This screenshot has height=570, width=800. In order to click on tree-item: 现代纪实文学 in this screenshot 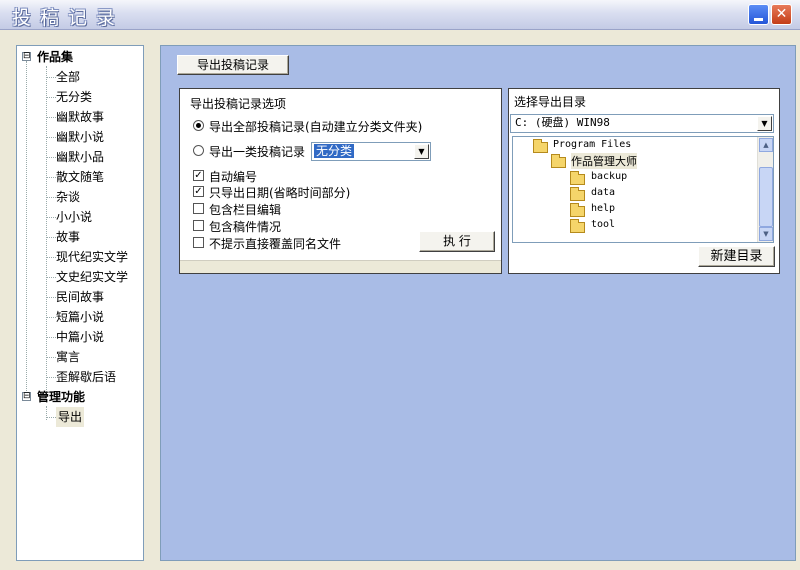, I will do `click(92, 257)`.